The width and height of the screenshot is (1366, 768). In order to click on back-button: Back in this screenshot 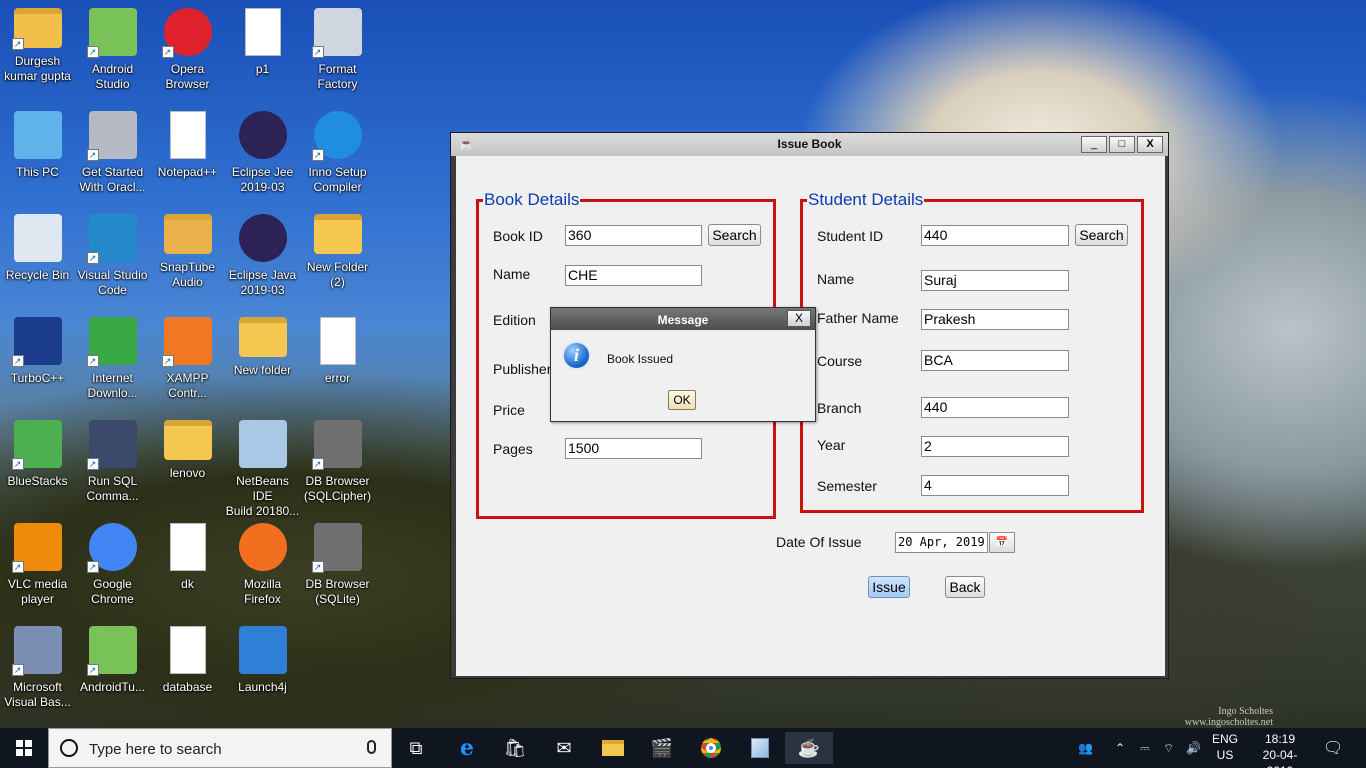, I will do `click(965, 587)`.